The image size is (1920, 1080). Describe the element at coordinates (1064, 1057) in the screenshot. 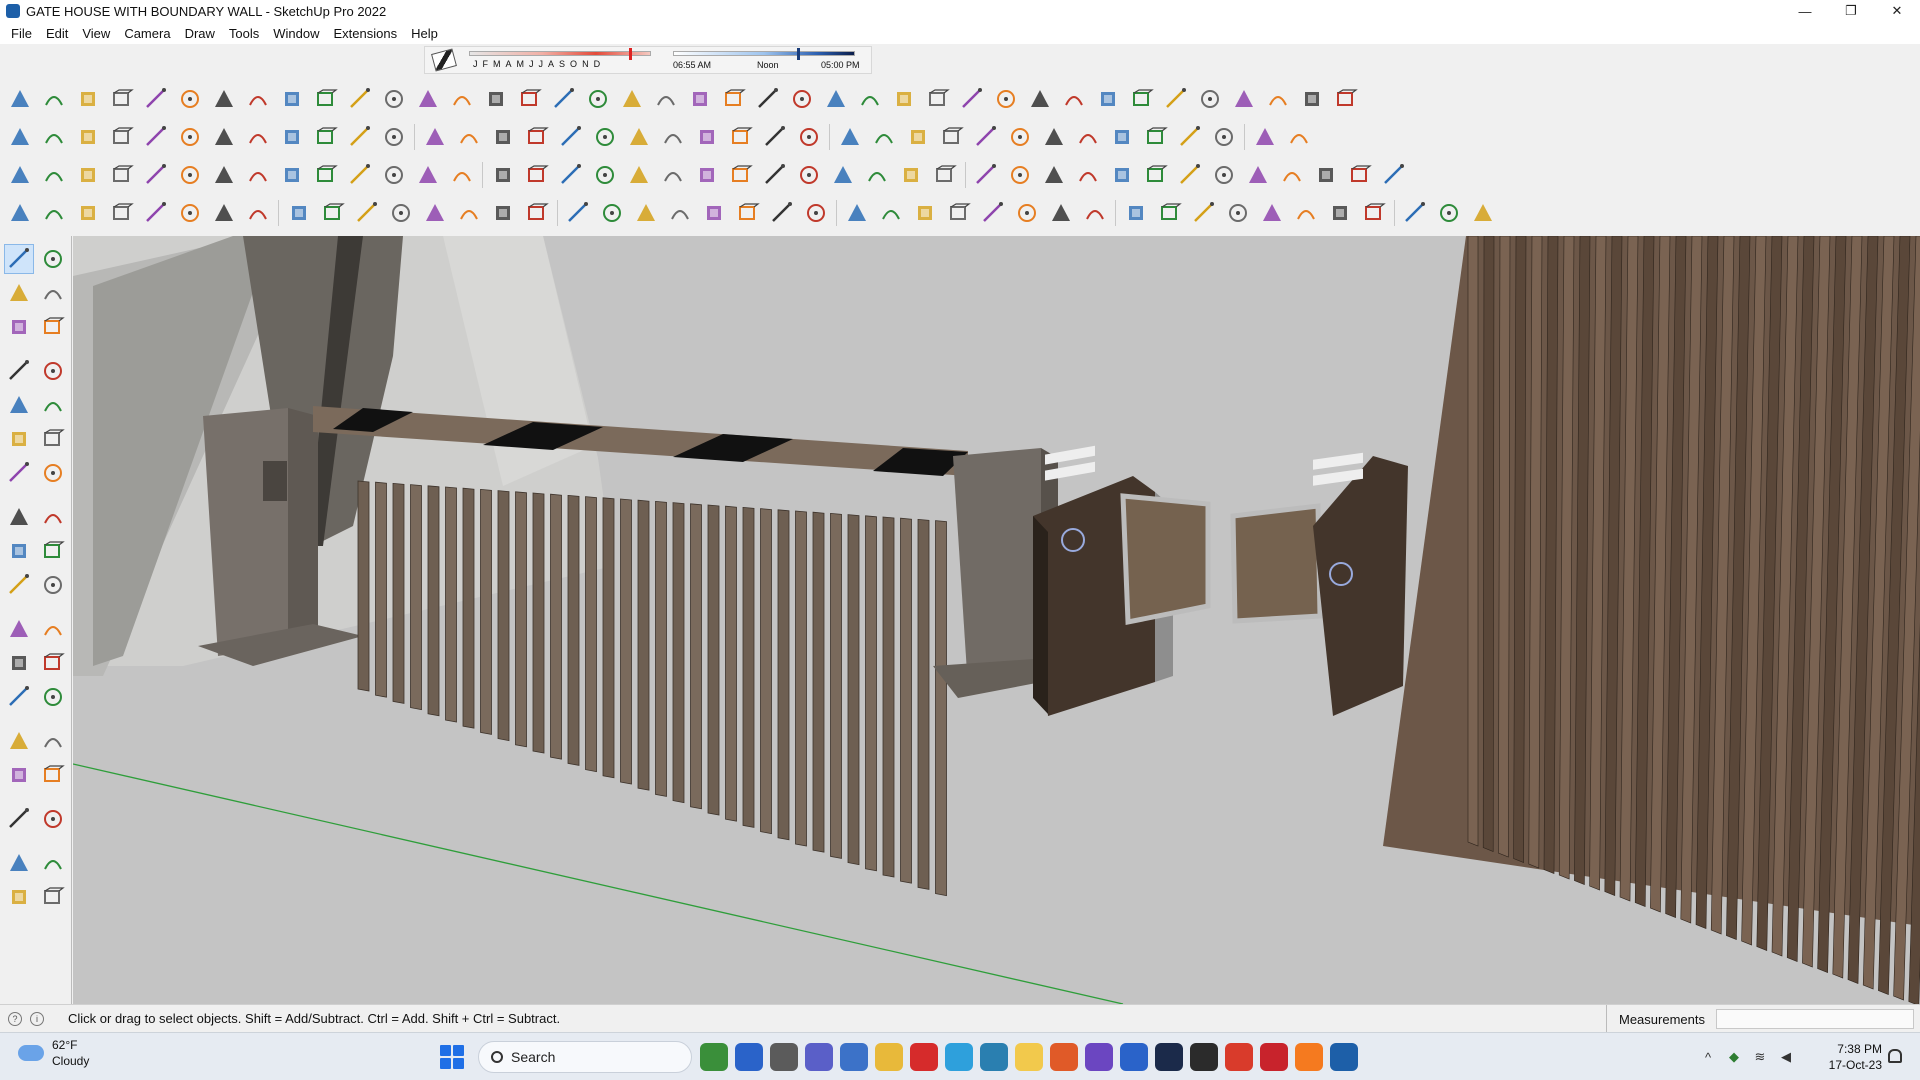

I see `garmin-icon` at that location.